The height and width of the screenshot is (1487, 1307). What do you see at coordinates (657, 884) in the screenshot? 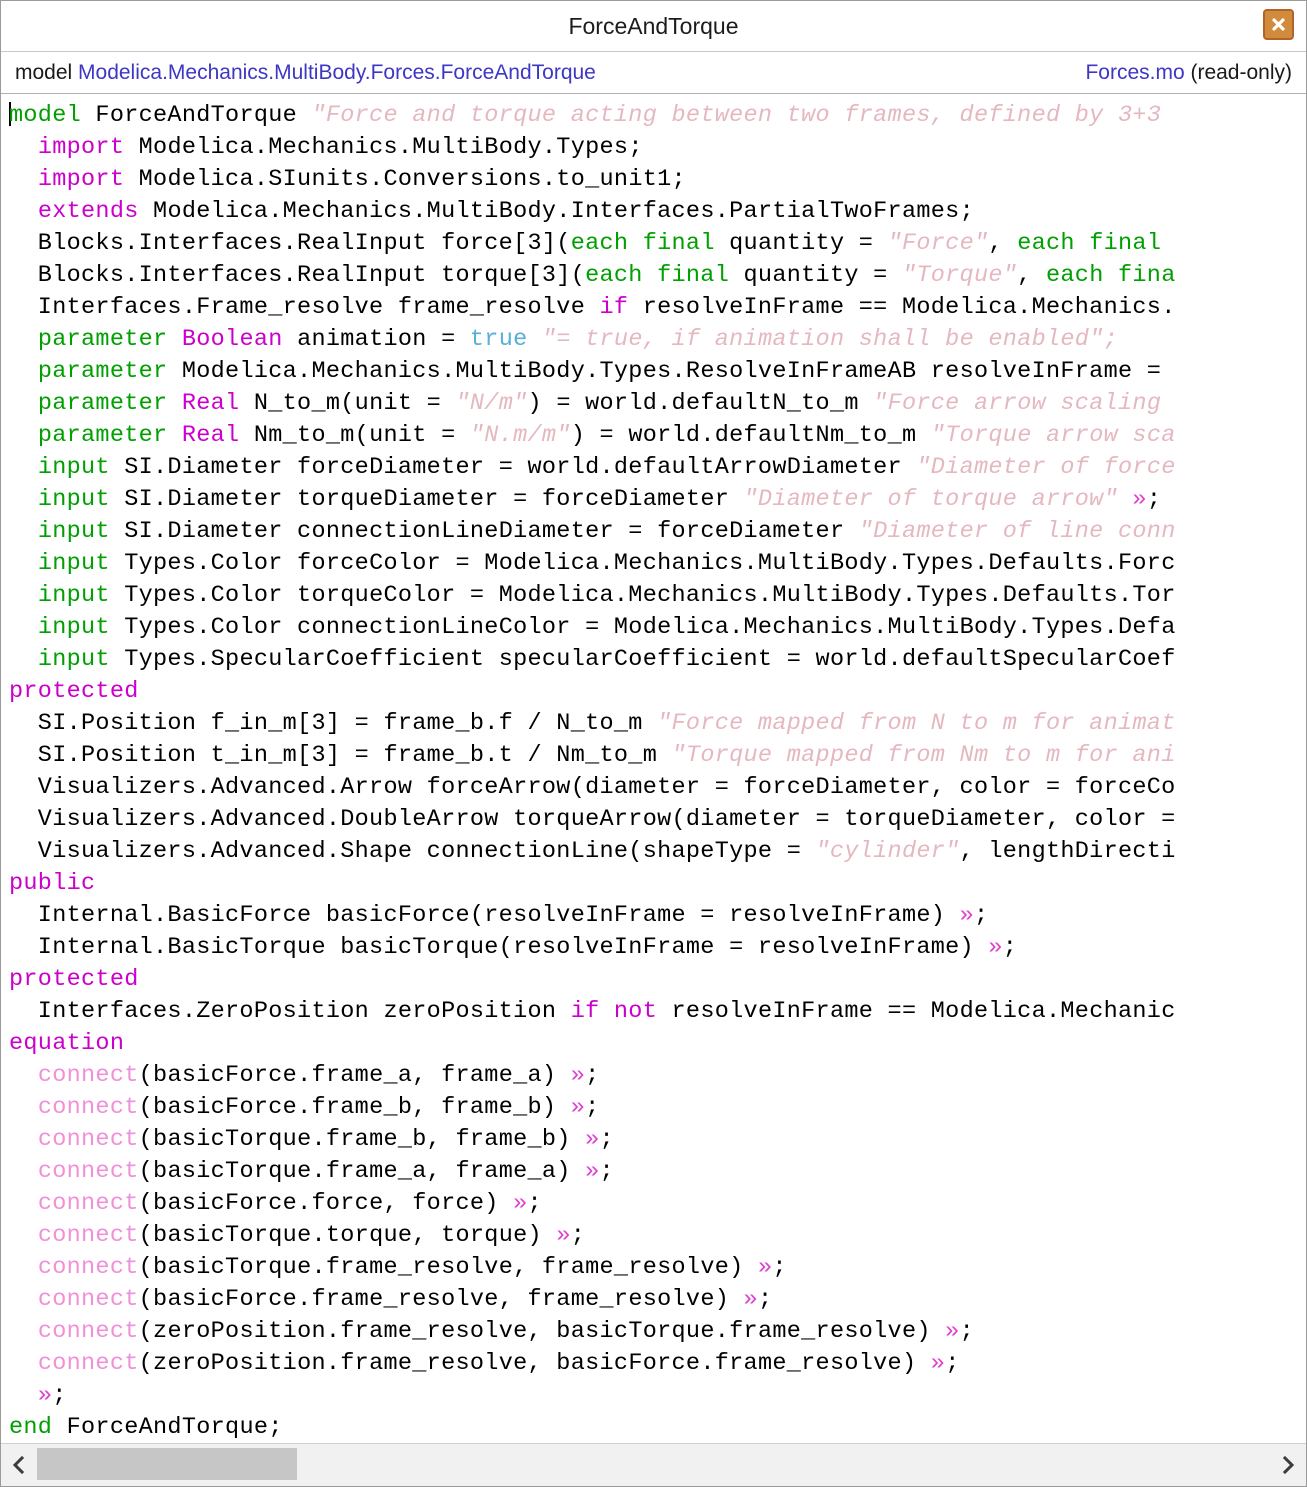
I see `code-line: public` at bounding box center [657, 884].